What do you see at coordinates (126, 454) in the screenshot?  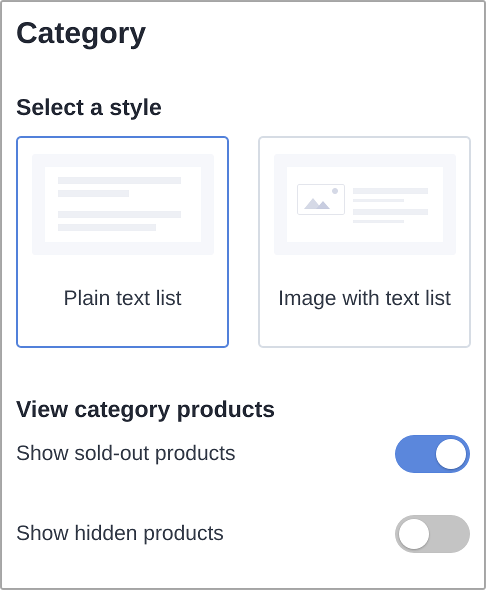 I see `toggle-label: Show sold-out products` at bounding box center [126, 454].